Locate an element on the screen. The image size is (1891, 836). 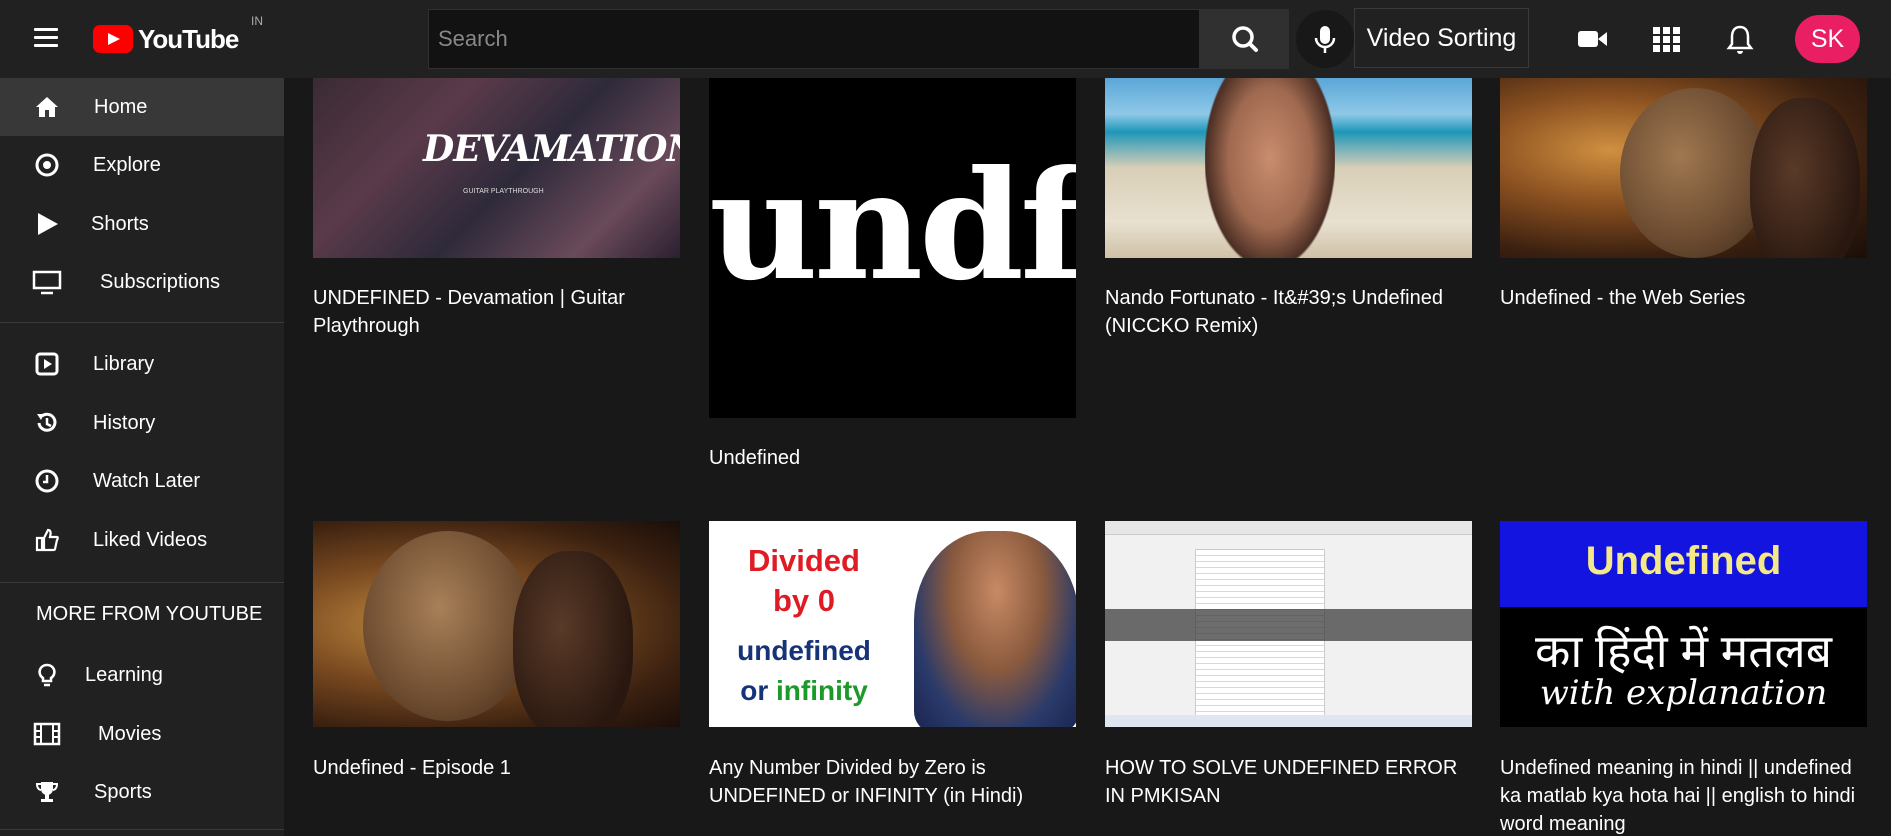
sidebar-item-label: Home is located at coordinates (121, 106).